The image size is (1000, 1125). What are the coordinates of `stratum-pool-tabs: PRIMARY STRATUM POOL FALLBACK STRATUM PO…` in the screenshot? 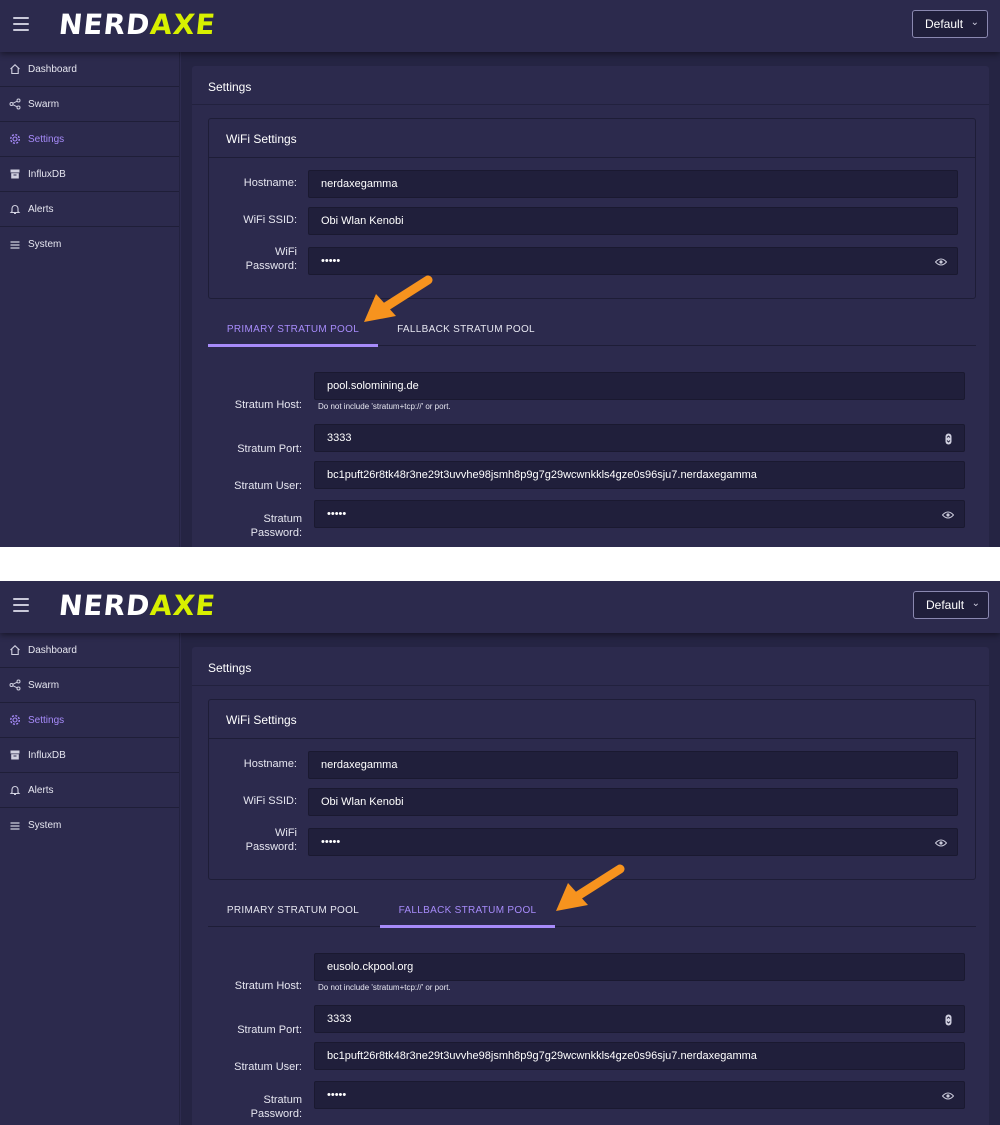 It's located at (592, 916).